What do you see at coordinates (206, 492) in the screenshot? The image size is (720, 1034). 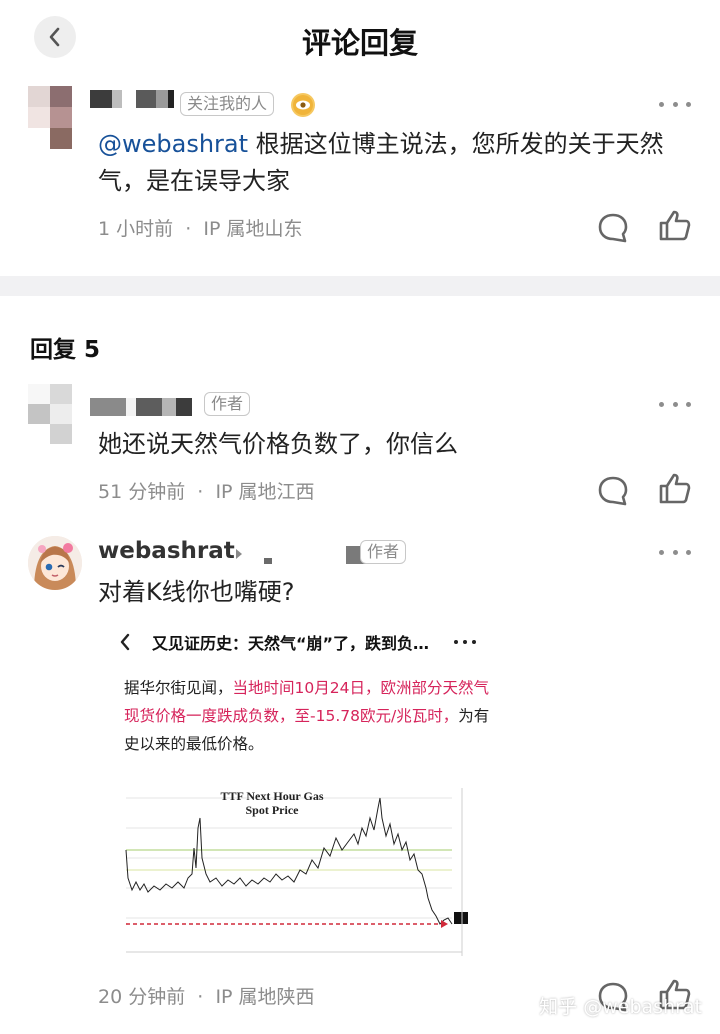 I see `reply-meta: 51 分钟前 · IP 属地江西` at bounding box center [206, 492].